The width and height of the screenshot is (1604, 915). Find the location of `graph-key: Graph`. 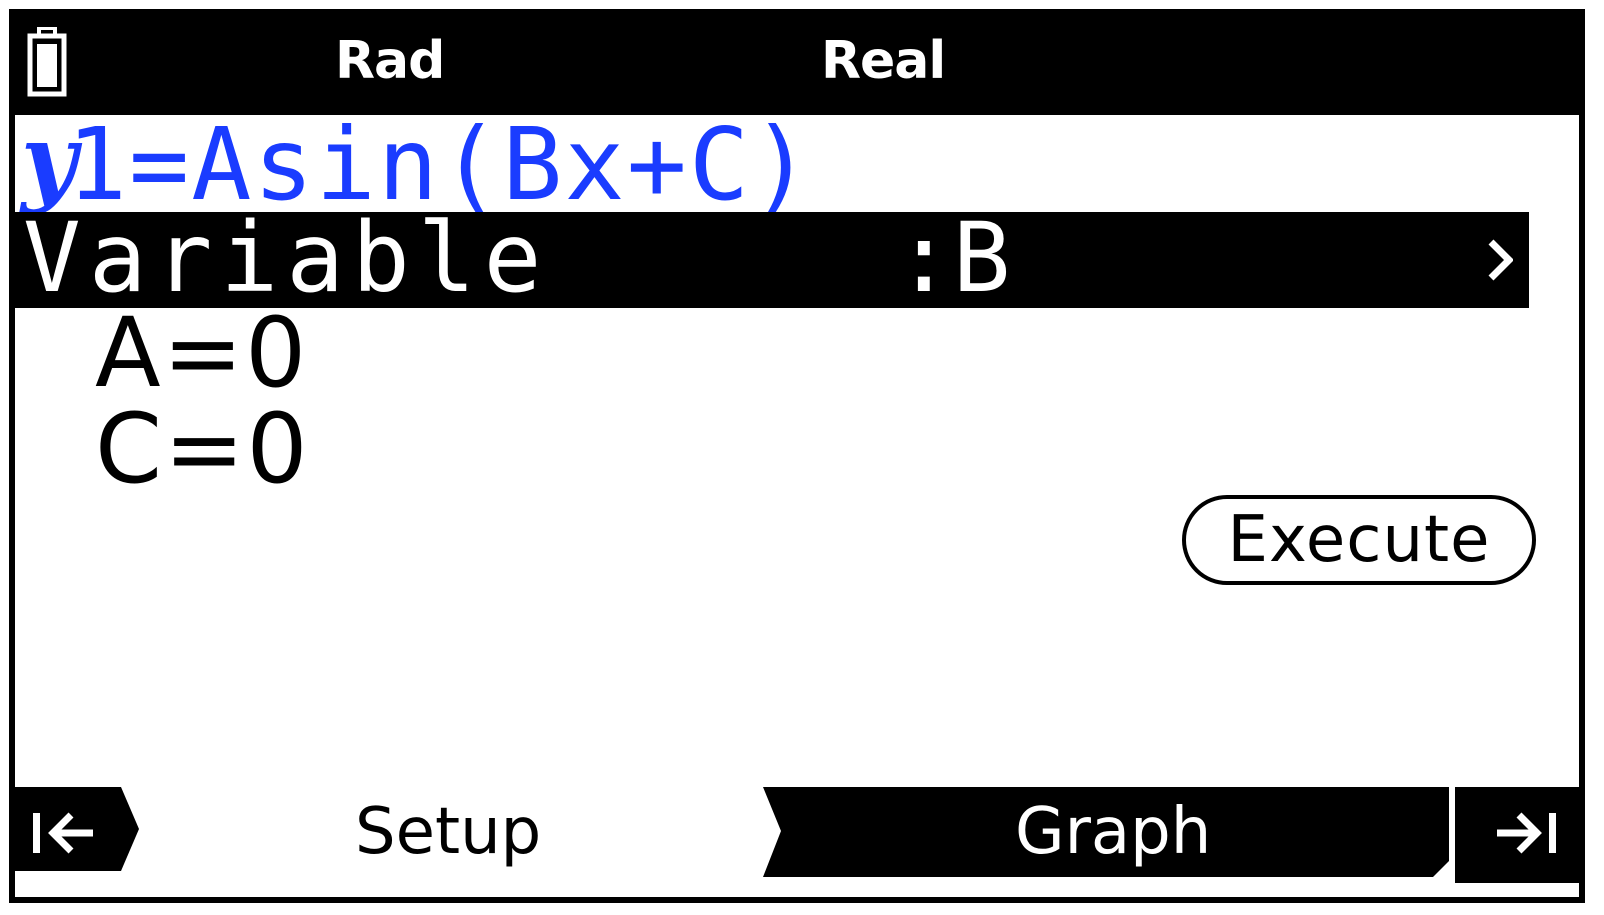

graph-key: Graph is located at coordinates (1113, 832).